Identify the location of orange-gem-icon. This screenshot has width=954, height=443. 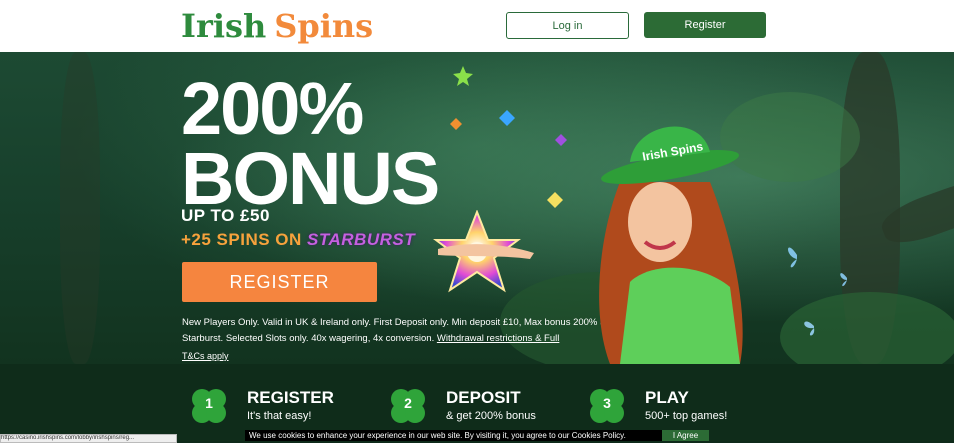
(456, 124).